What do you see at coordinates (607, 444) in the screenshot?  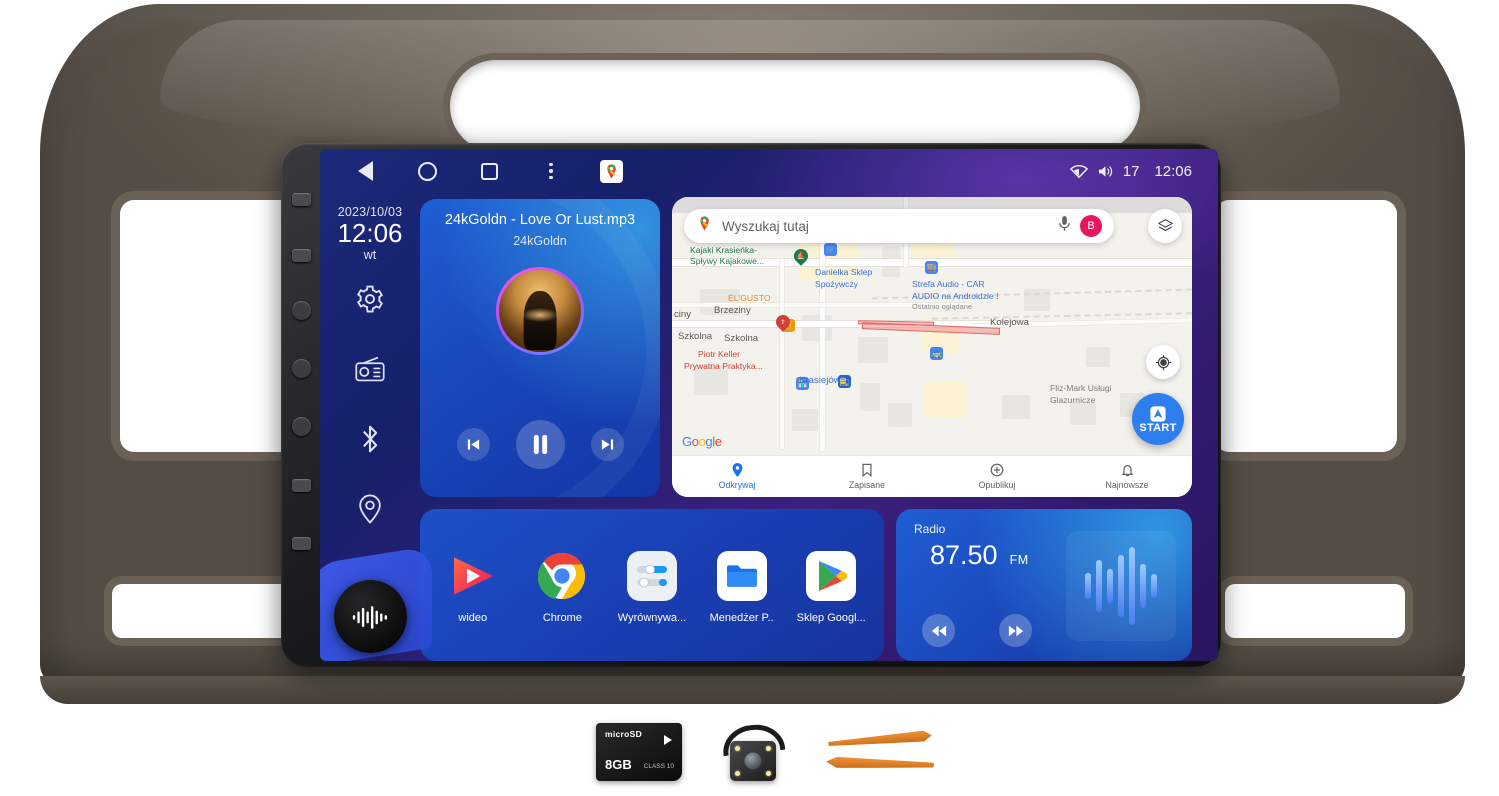 I see `next-track-icon` at bounding box center [607, 444].